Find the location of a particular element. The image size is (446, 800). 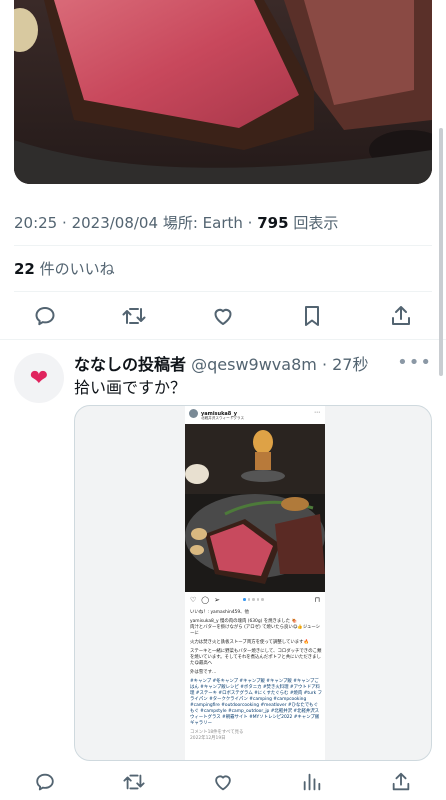

tweet-meta: 20:25 · 2023/08/04 場所: Earth · 795 回表示 is located at coordinates (176, 222).